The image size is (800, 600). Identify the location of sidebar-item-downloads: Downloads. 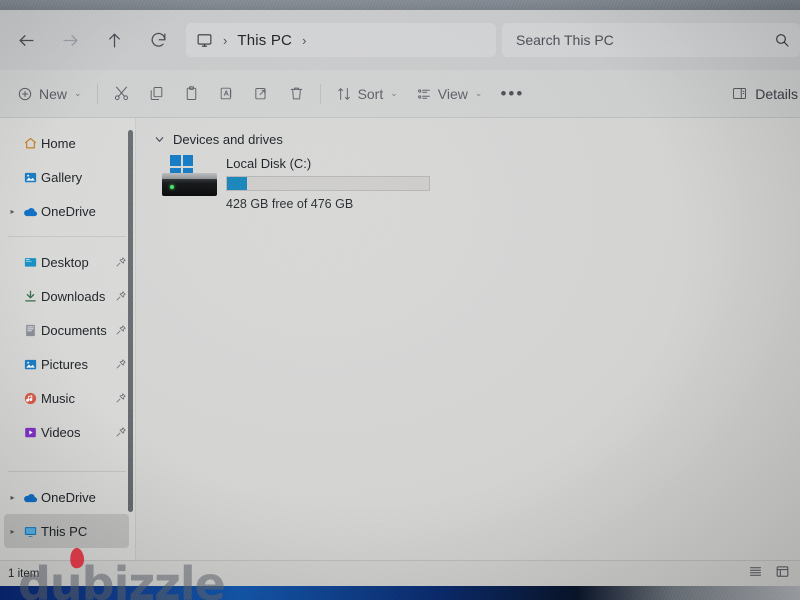
(66, 296).